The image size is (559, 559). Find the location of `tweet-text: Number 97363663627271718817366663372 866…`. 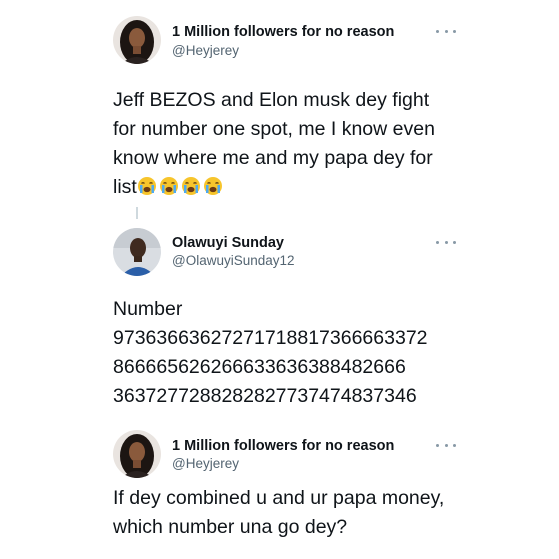

tweet-text: Number 97363663627271718817366663372 866… is located at coordinates (270, 352).